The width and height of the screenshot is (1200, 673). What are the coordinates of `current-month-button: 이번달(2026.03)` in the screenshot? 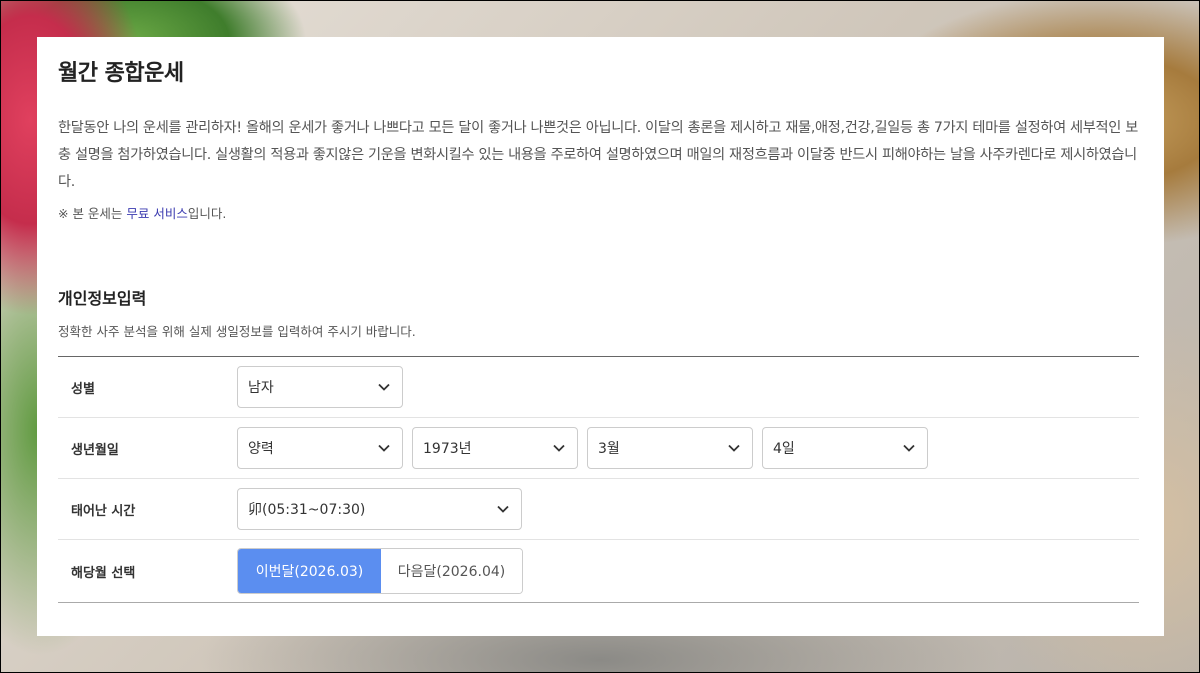 It's located at (309, 571).